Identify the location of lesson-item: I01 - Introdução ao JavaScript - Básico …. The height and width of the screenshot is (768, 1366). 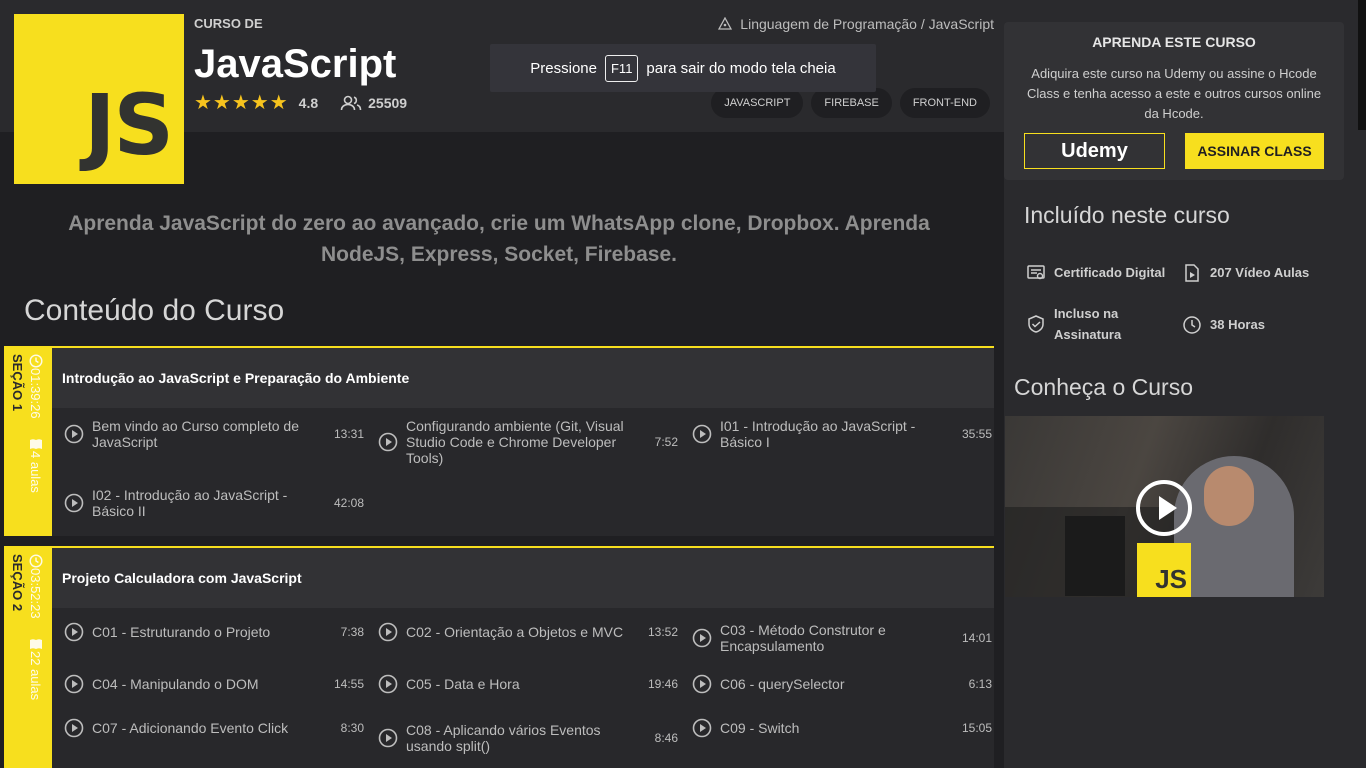
(842, 434).